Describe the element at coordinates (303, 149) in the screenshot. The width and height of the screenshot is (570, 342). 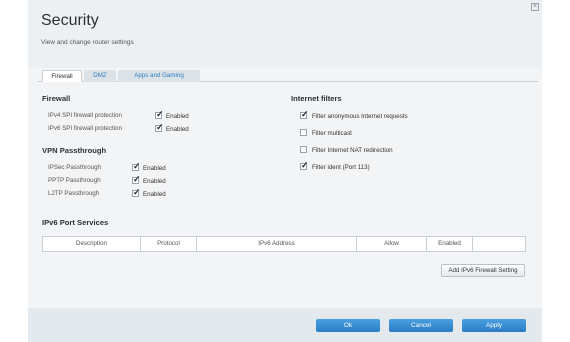
I see `filter-nat-redirection-checkbox` at that location.